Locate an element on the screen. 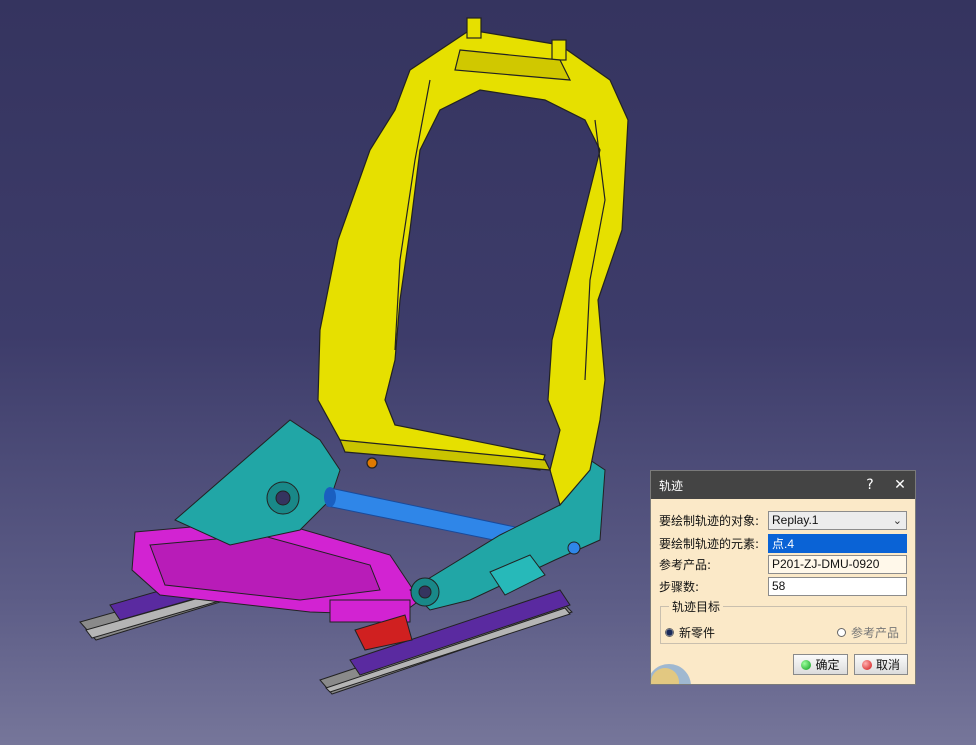  cancel-label: 取消 is located at coordinates (887, 665).